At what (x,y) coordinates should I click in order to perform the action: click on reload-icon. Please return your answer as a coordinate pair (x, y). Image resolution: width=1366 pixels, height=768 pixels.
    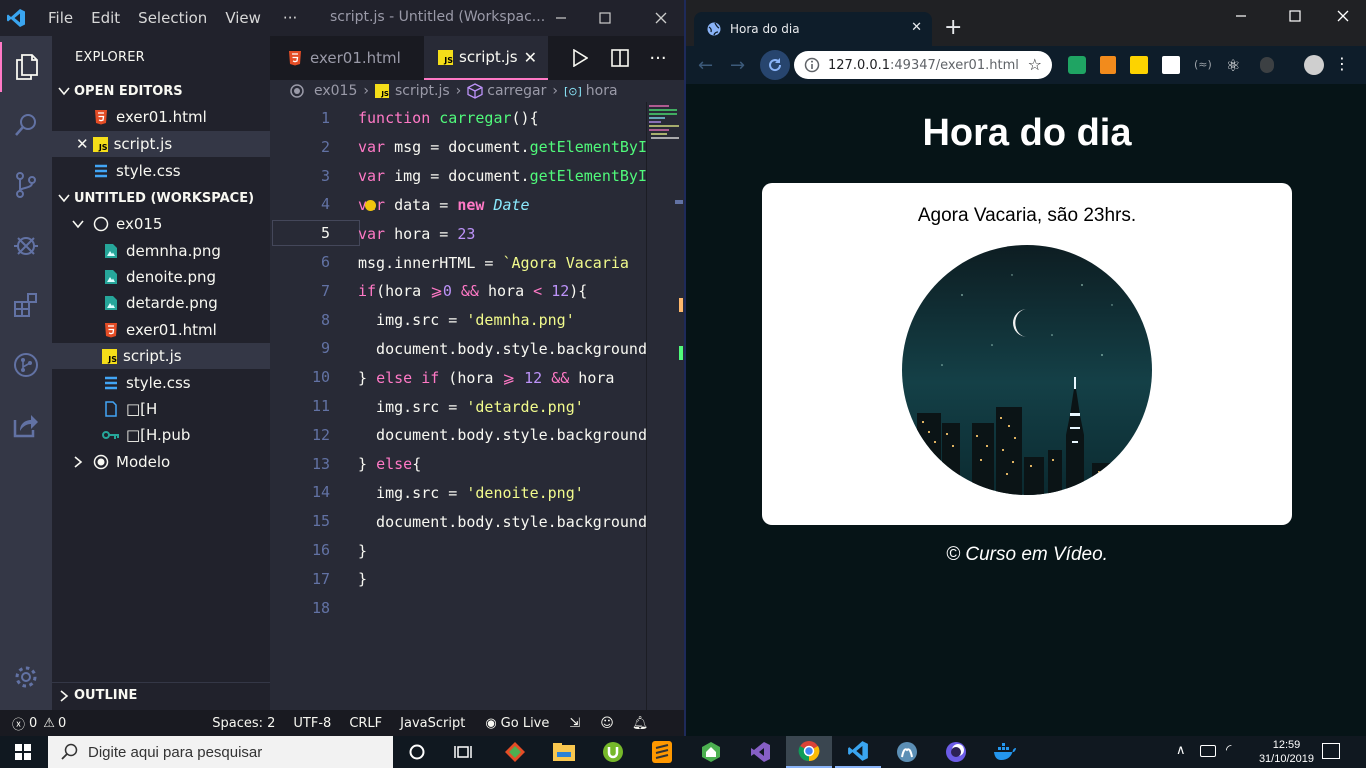
    Looking at the image, I should click on (775, 65).